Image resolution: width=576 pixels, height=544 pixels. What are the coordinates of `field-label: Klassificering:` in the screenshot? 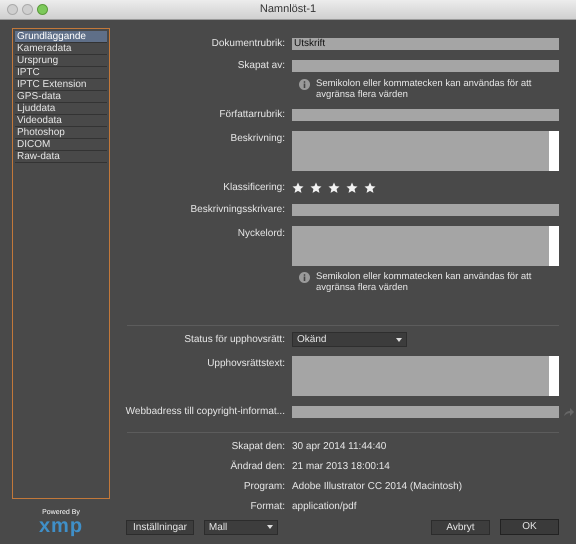 It's located at (254, 187).